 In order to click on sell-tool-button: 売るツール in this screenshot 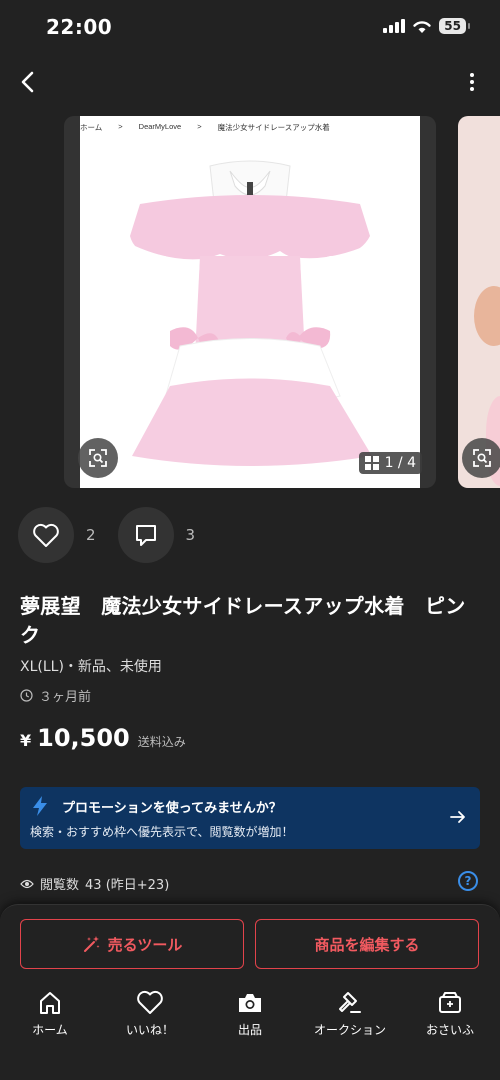, I will do `click(132, 944)`.